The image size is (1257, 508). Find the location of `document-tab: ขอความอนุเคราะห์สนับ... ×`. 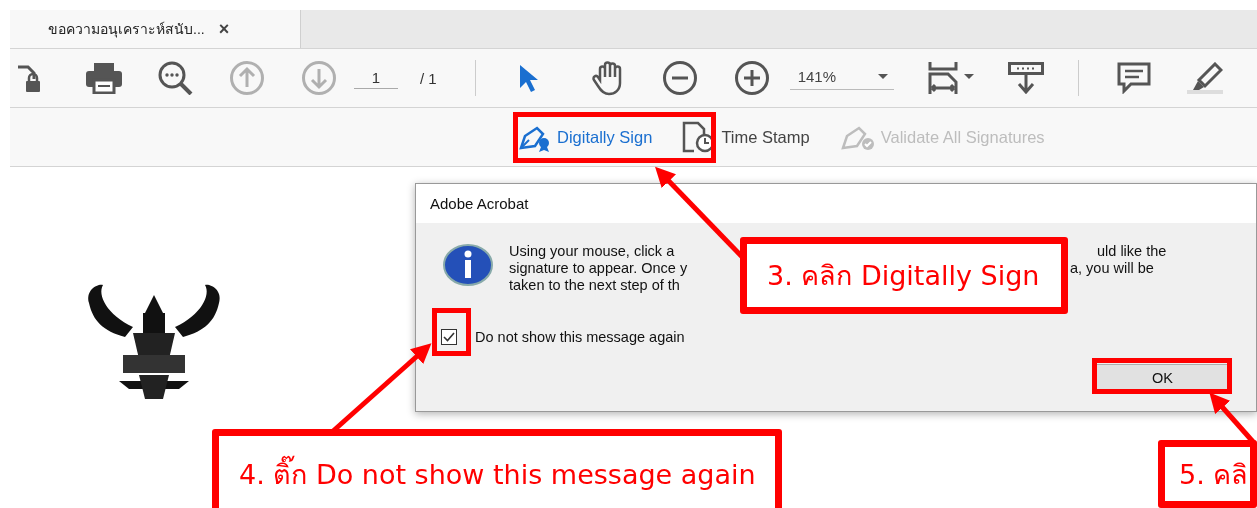

document-tab: ขอความอนุเคราะห์สนับ... × is located at coordinates (155, 29).